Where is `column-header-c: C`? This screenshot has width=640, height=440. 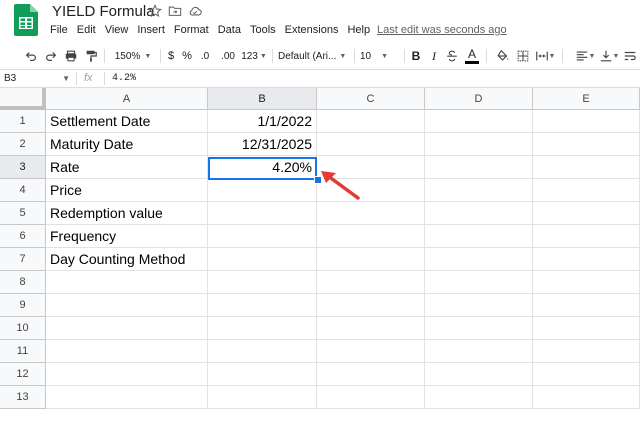 column-header-c: C is located at coordinates (371, 99).